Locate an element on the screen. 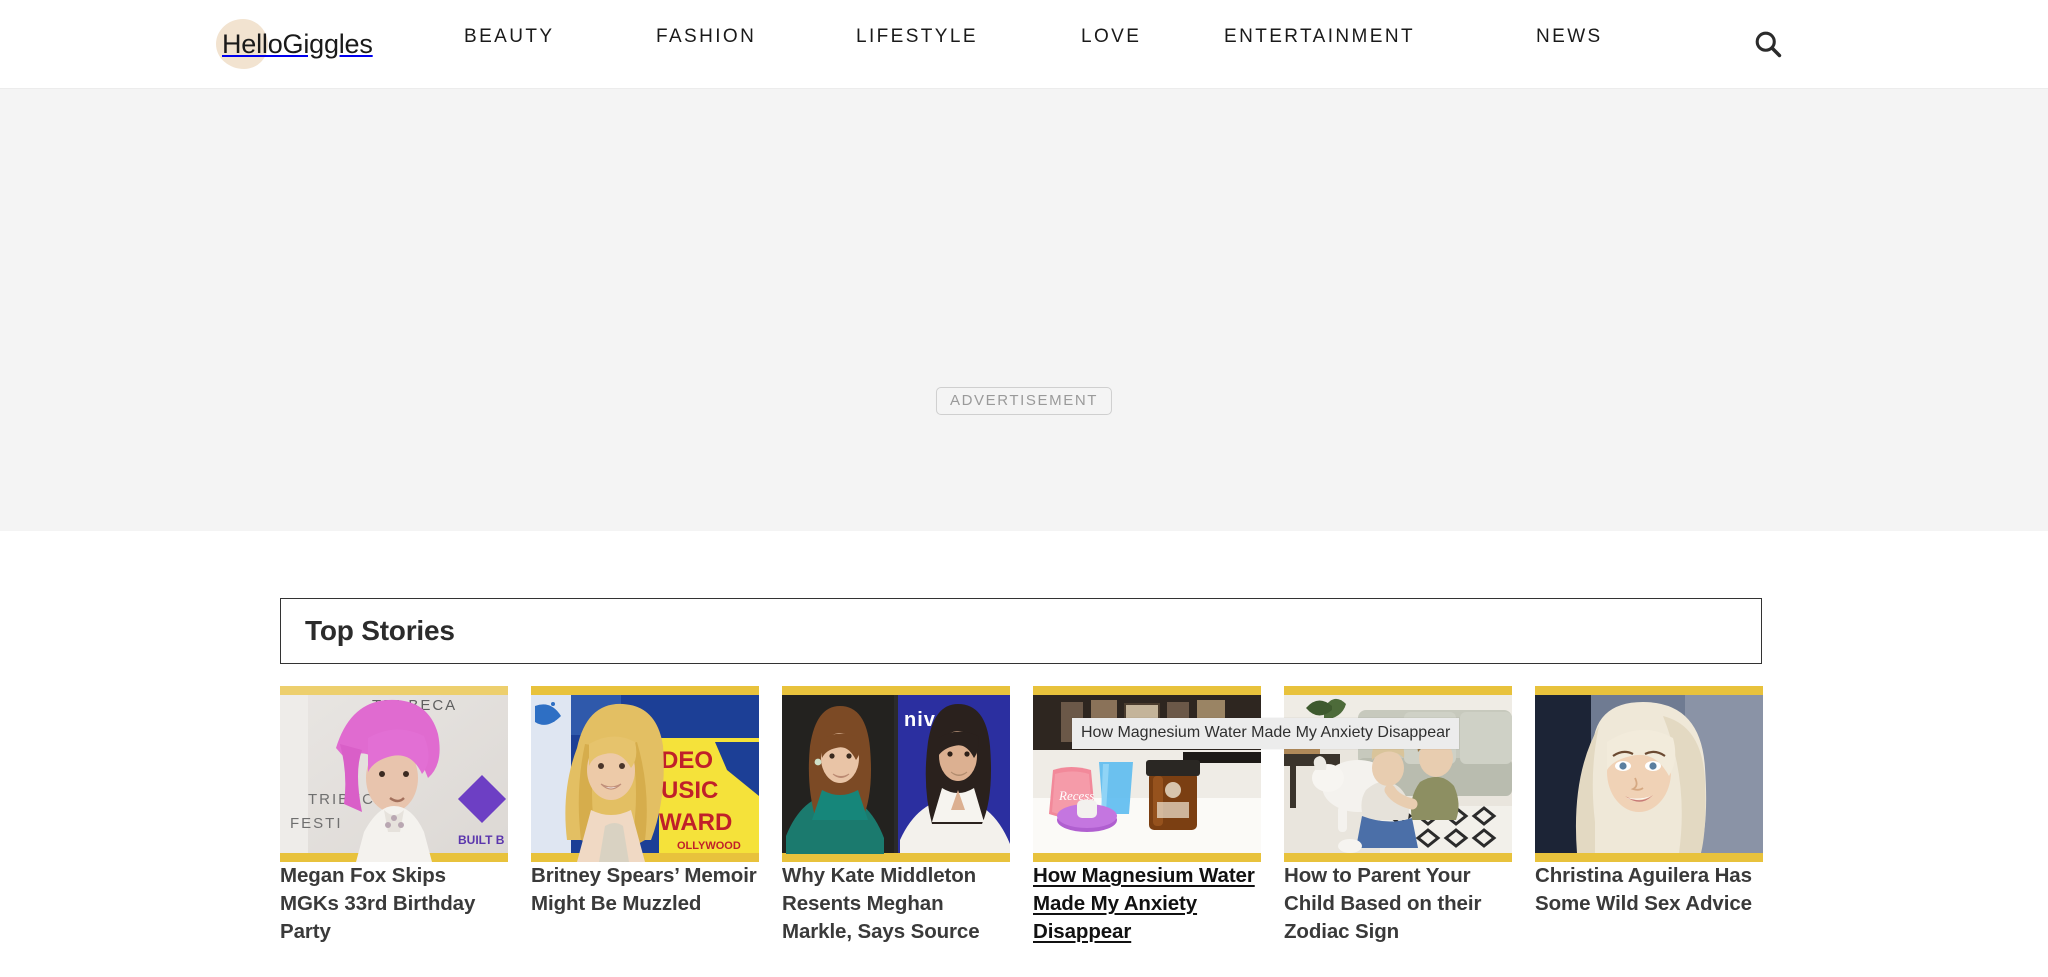 The width and height of the screenshot is (2048, 977). search-button is located at coordinates (1768, 44).